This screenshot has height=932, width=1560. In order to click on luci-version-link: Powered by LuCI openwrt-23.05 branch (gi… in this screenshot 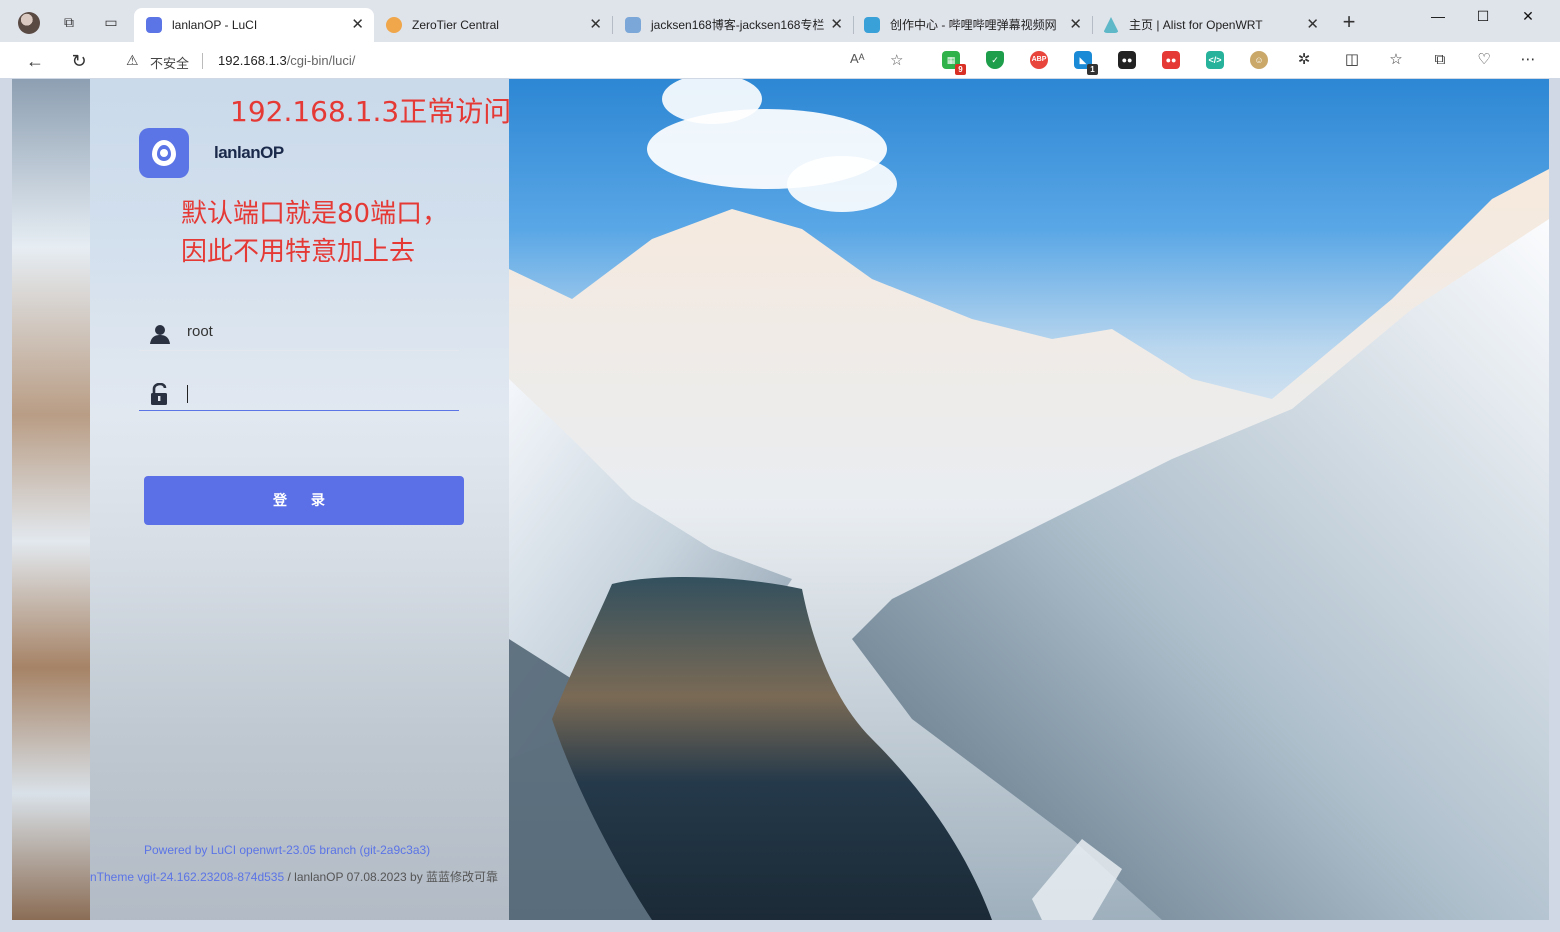, I will do `click(287, 850)`.